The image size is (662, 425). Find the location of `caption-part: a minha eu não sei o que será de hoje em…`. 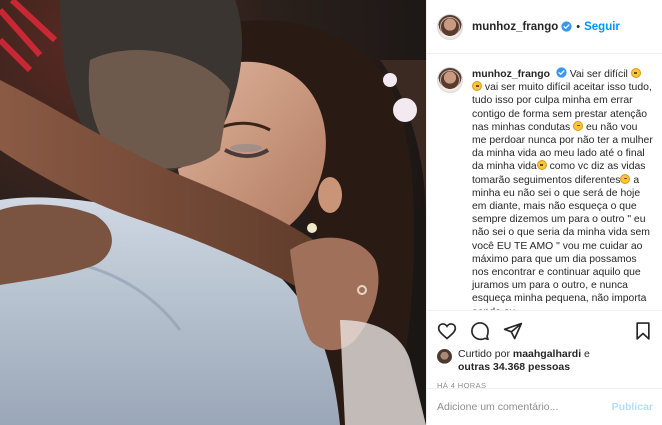

caption-part: a minha eu não sei o que será de hoje em… is located at coordinates (561, 242).